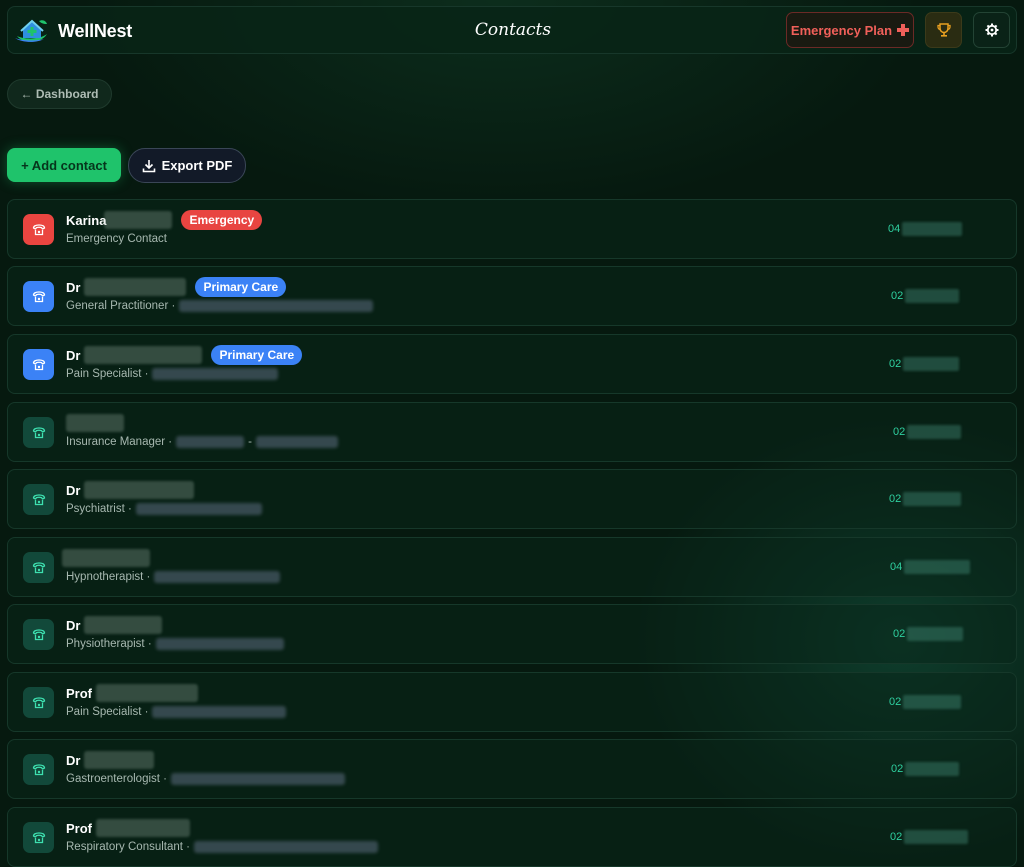  What do you see at coordinates (128, 847) in the screenshot?
I see `contact-role: Respiratory Consultant ·` at bounding box center [128, 847].